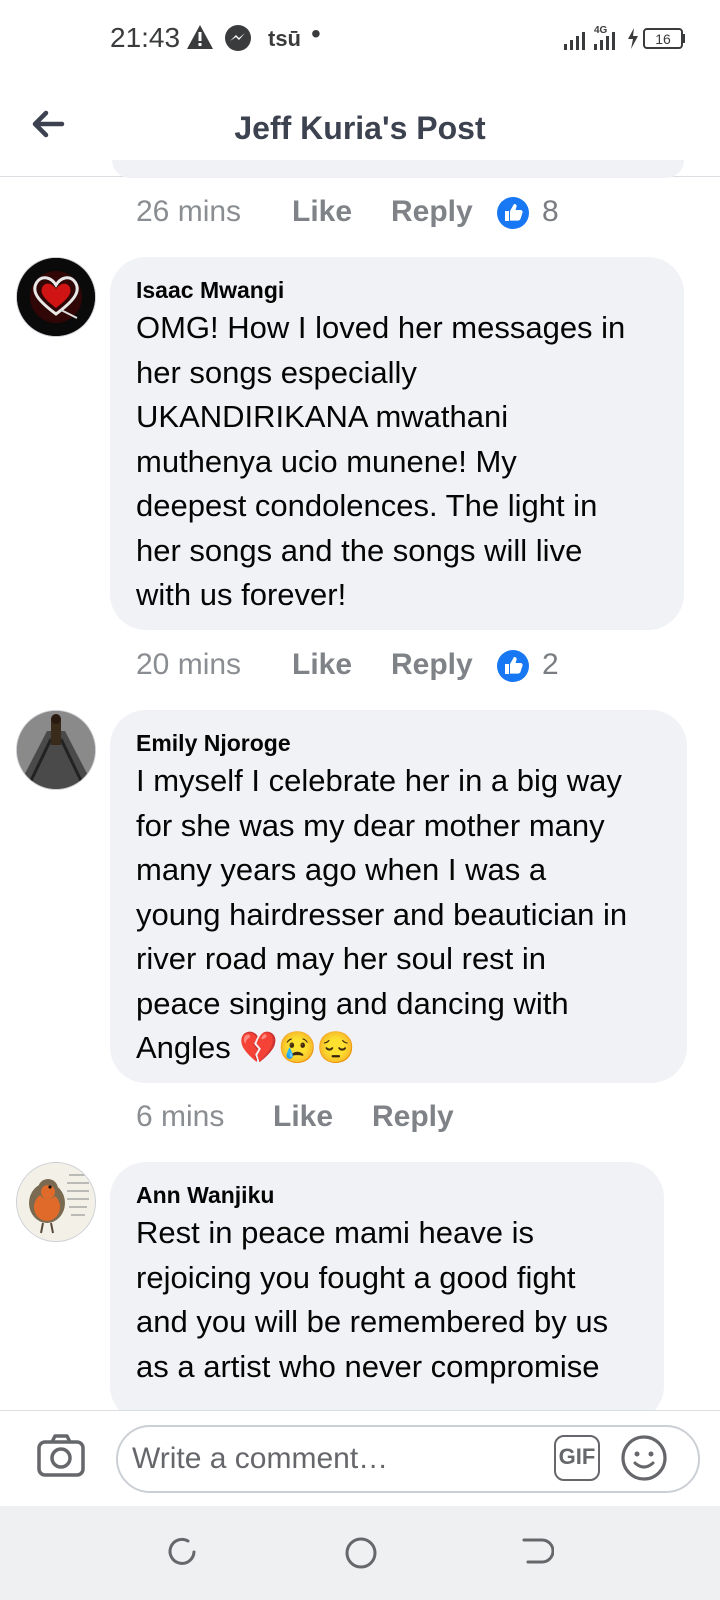  Describe the element at coordinates (341, 869) in the screenshot. I see `comment-line: many years ago when I was a` at that location.